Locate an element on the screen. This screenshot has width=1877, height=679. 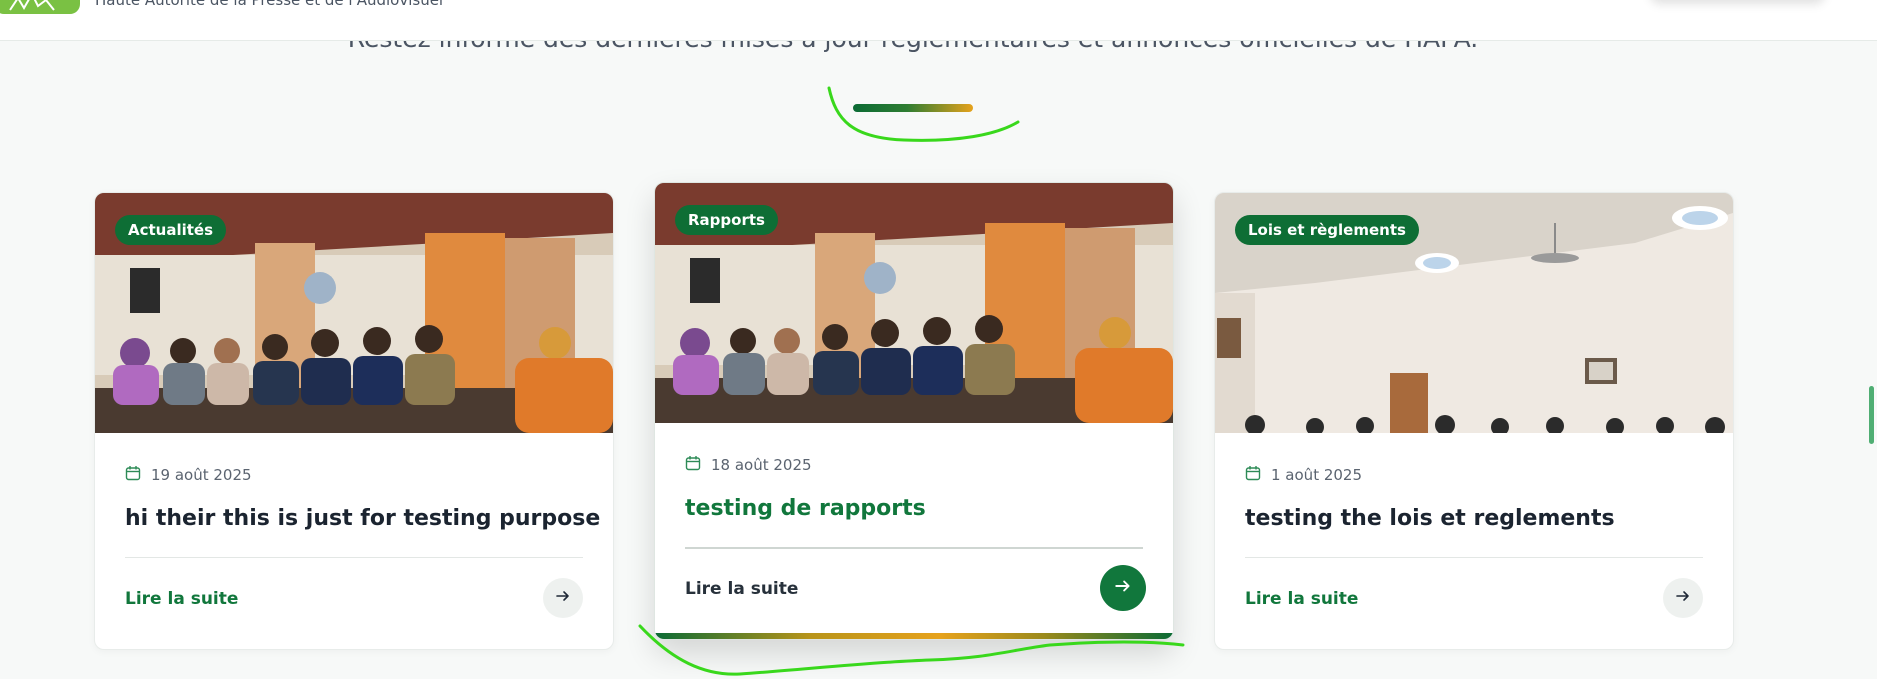
card-date-row: 19 août 2025 is located at coordinates (188, 475).